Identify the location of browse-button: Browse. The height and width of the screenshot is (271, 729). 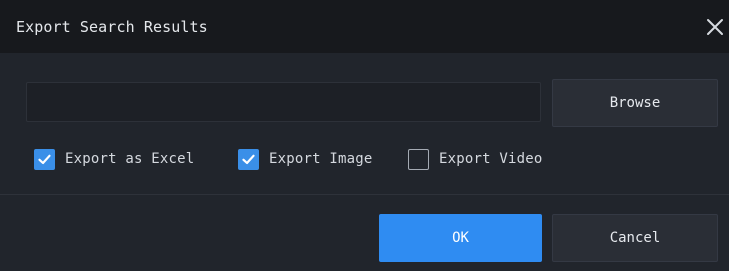
(635, 103).